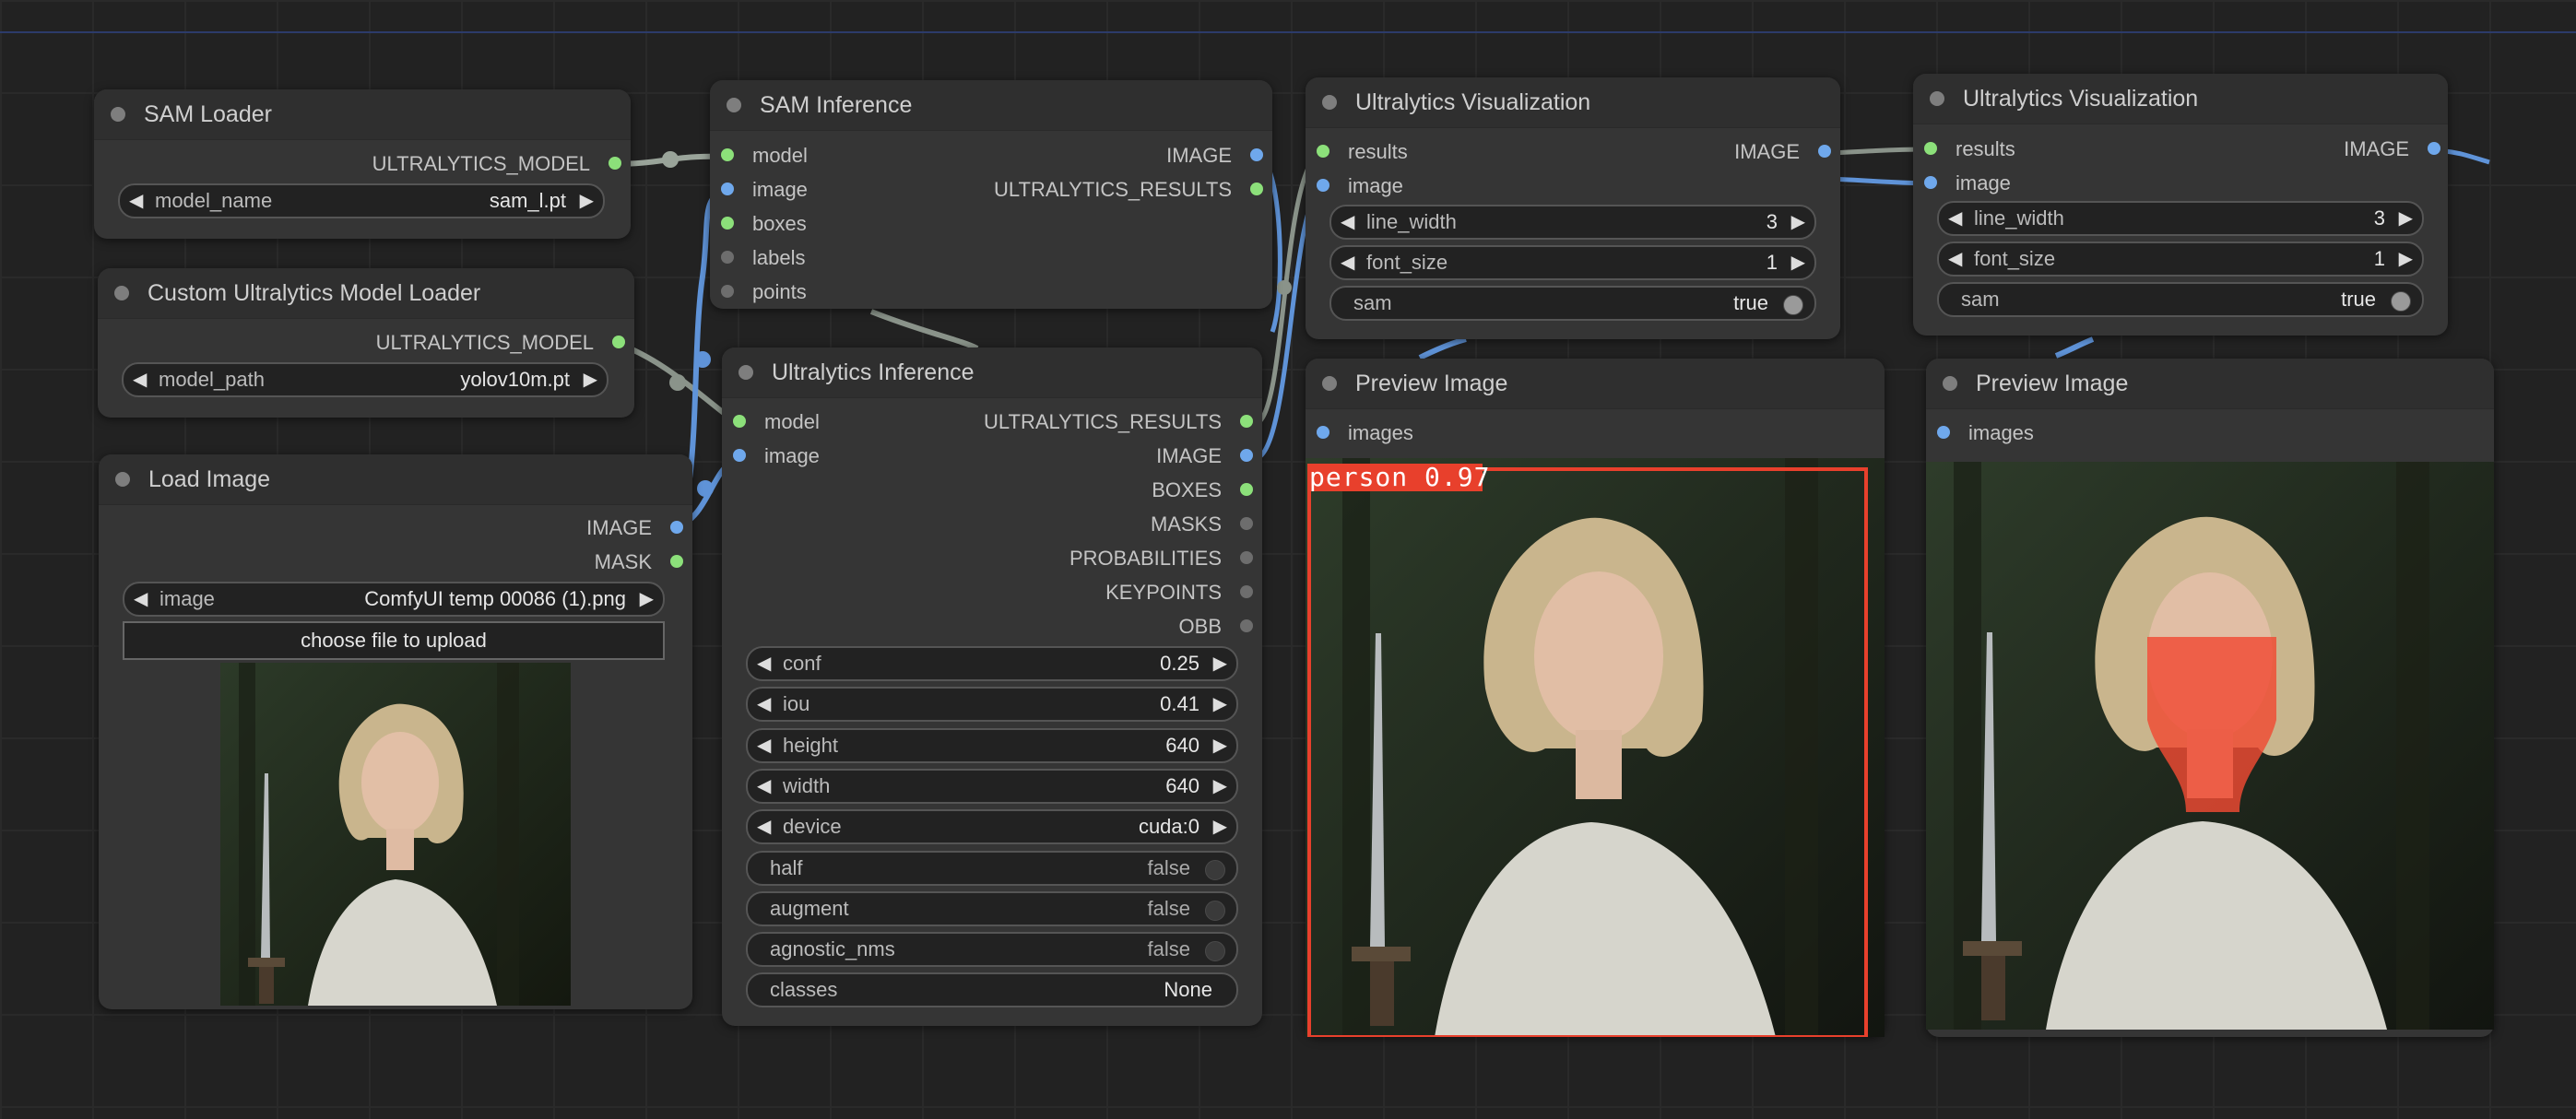 Image resolution: width=2576 pixels, height=1119 pixels. I want to click on augment-toggle: augment false, so click(992, 908).